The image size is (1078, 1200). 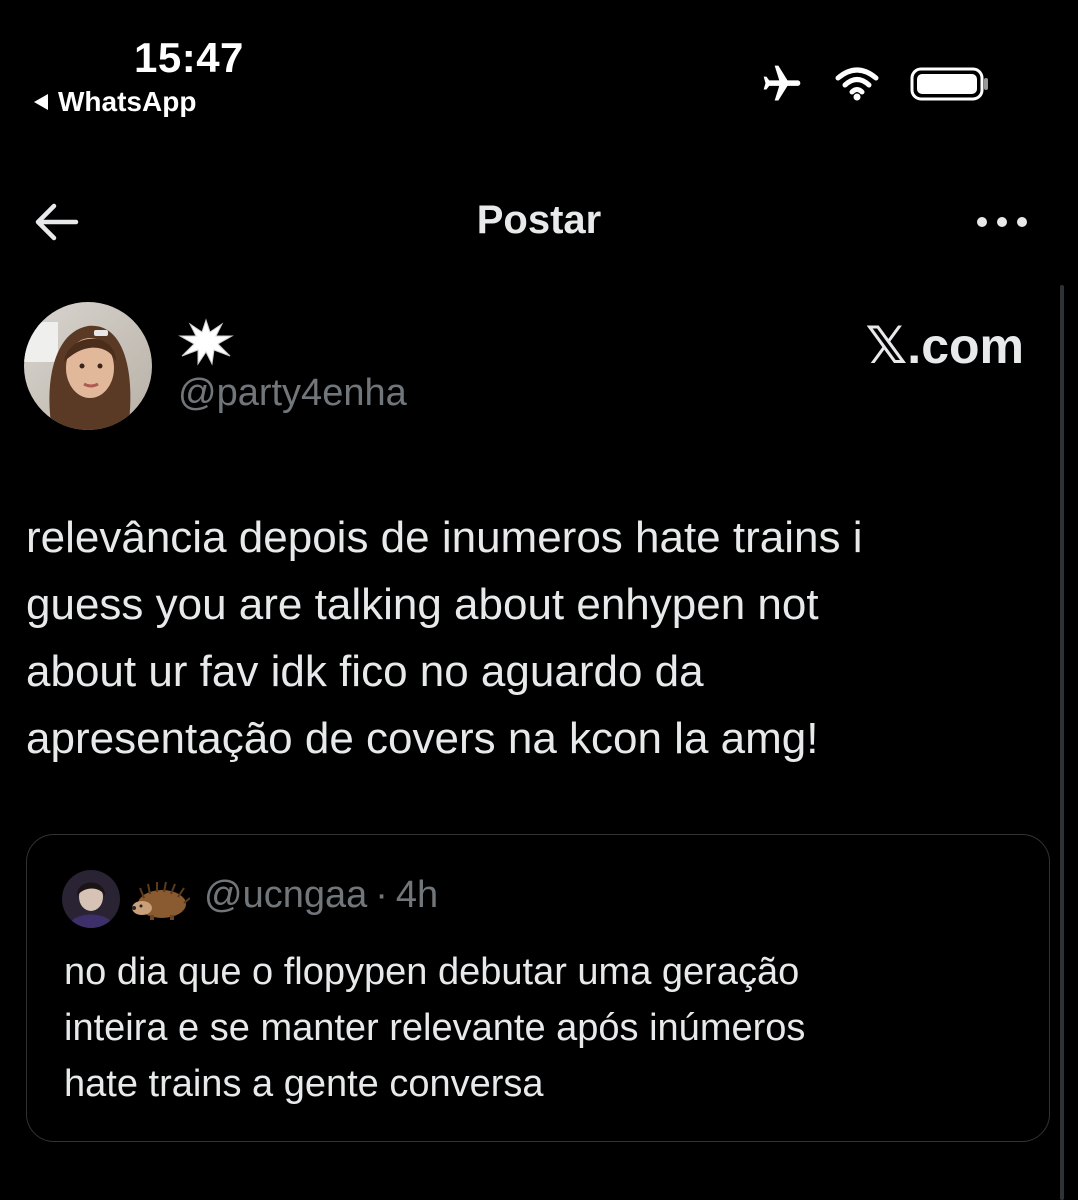 I want to click on source-label: 𝕏 .com, so click(x=944, y=346).